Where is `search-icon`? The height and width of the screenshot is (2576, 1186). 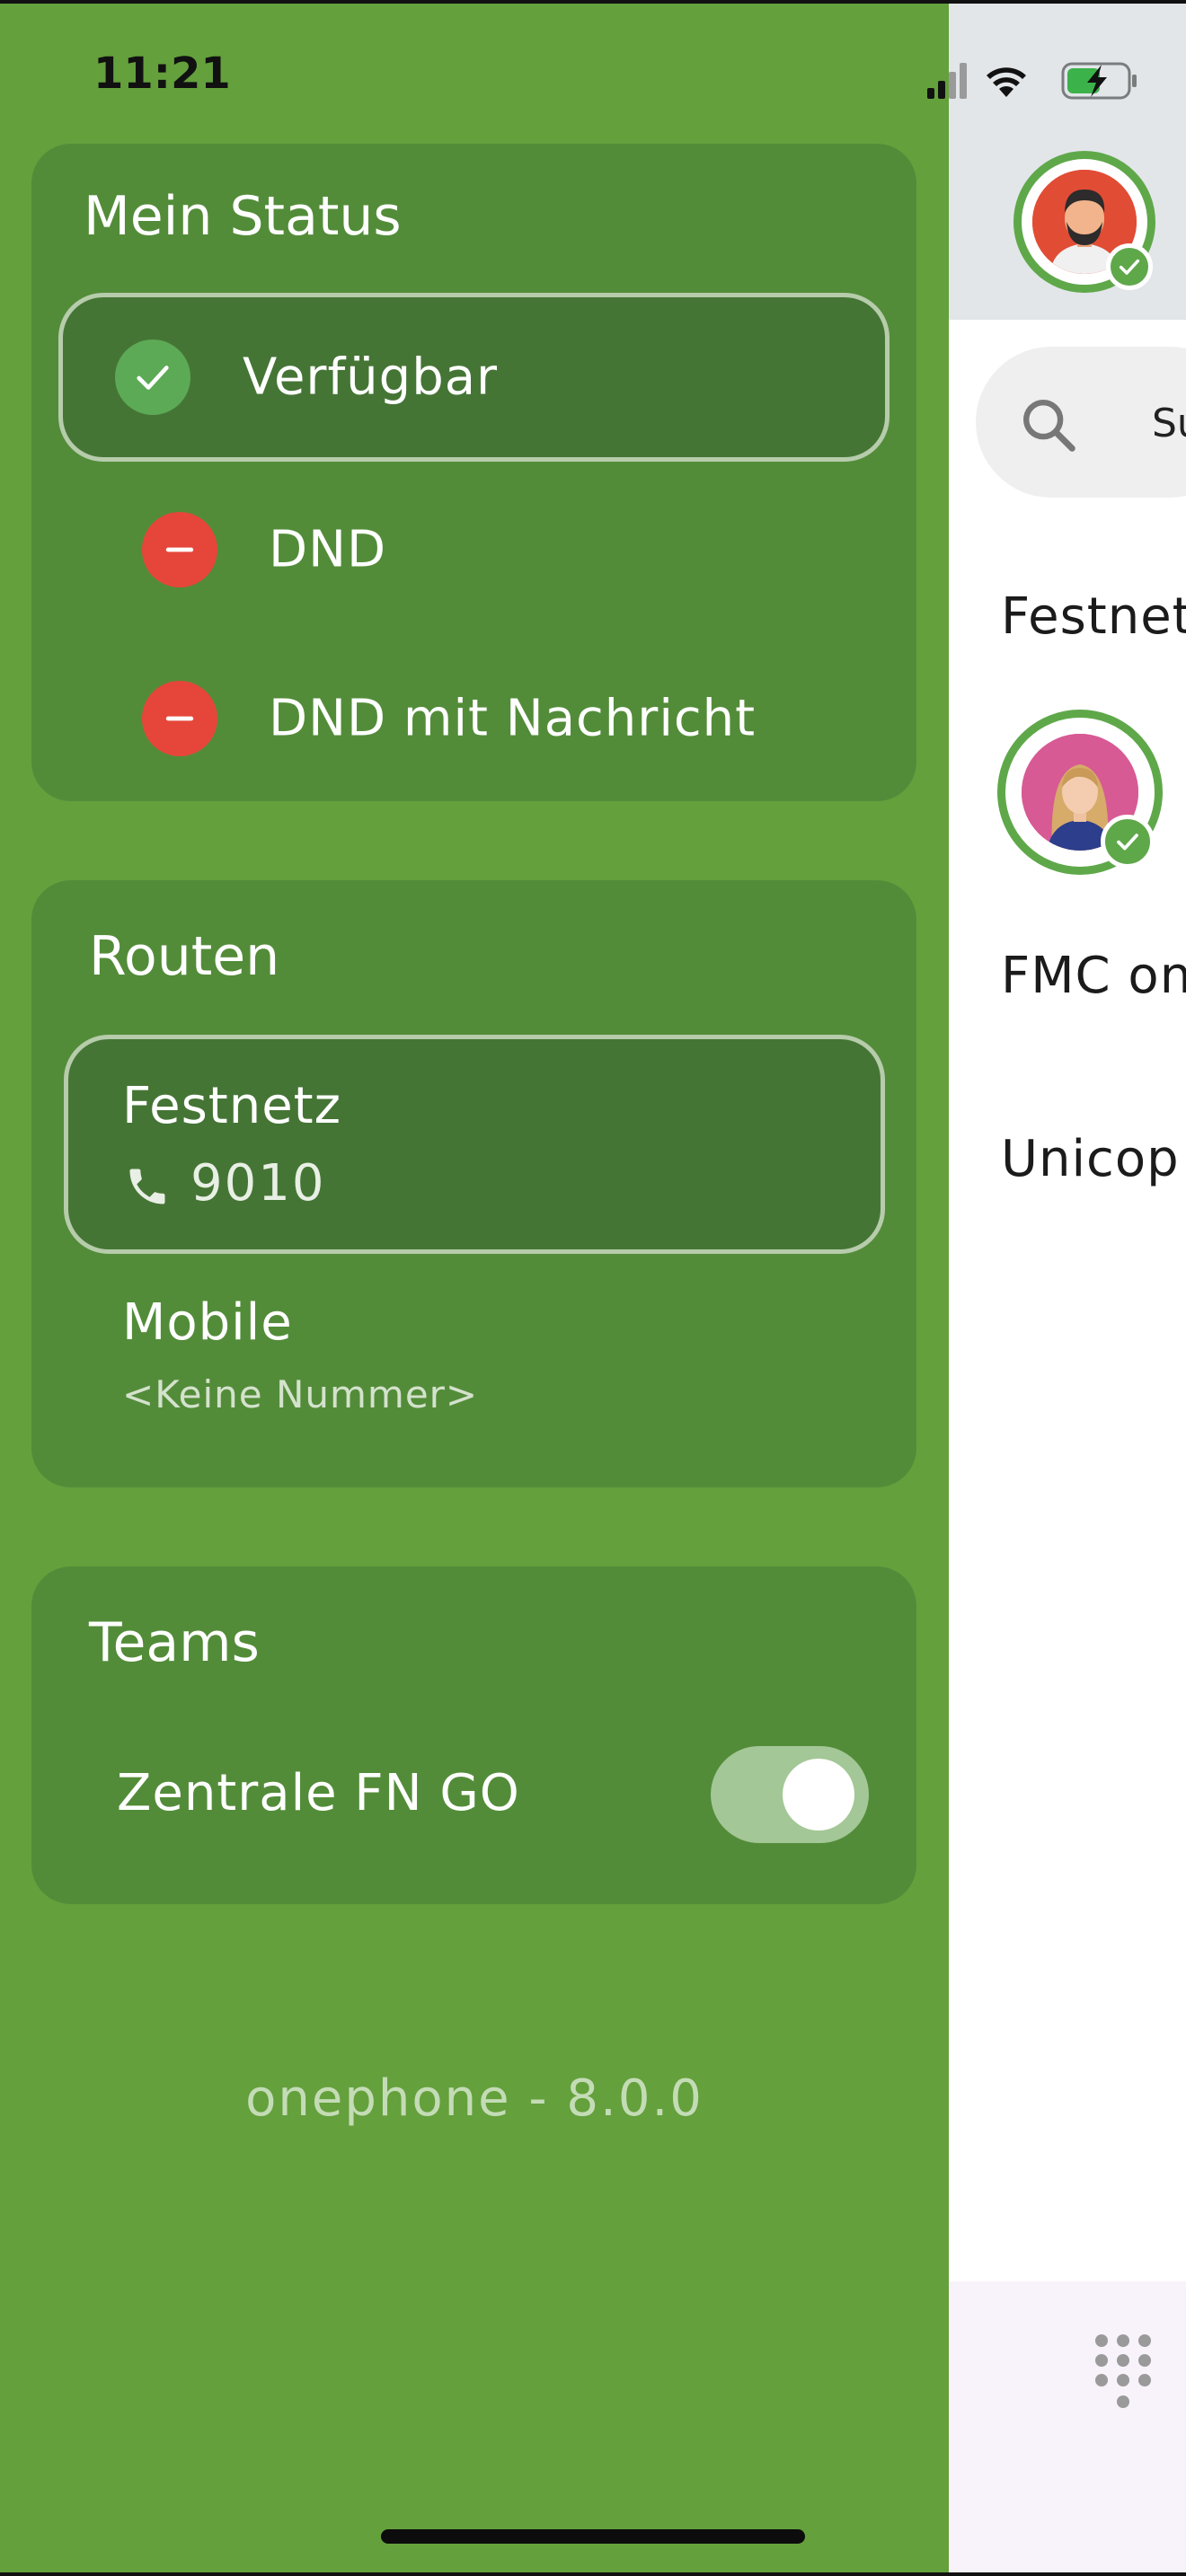
search-icon is located at coordinates (1049, 426).